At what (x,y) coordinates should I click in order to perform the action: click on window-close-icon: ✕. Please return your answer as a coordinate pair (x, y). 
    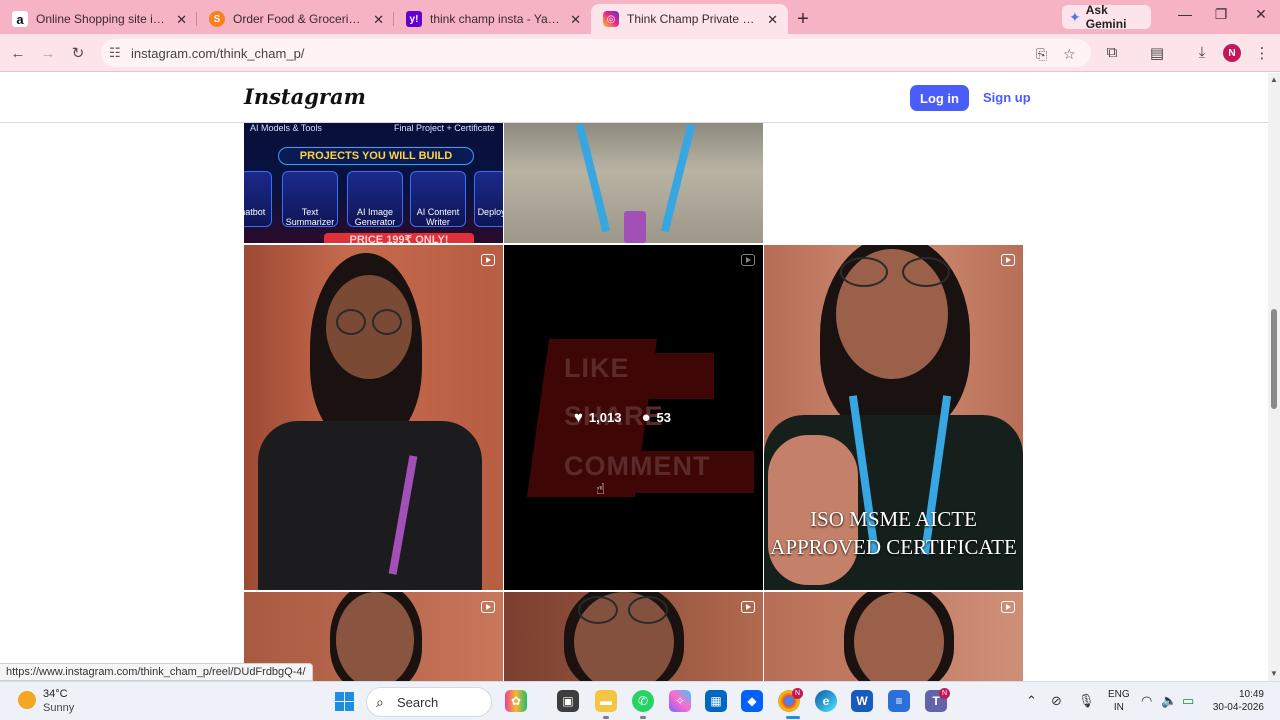
    Looking at the image, I should click on (1259, 14).